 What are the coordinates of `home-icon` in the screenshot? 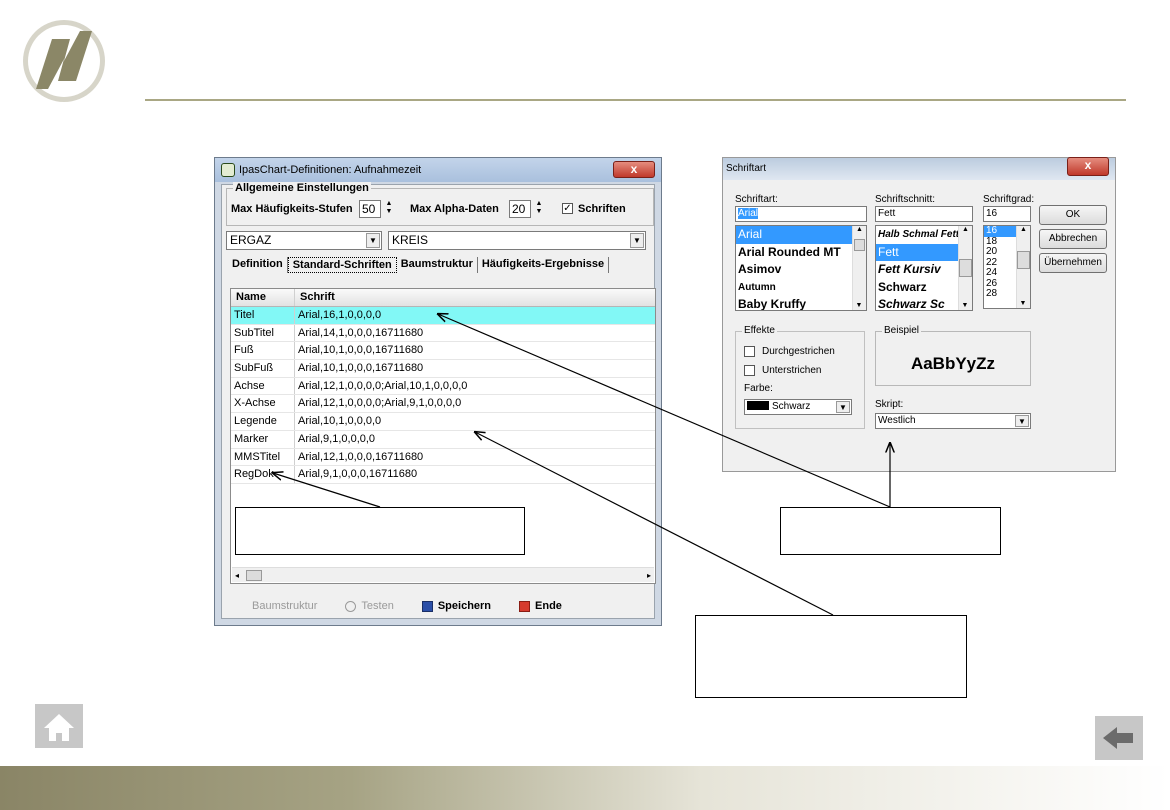 It's located at (59, 727).